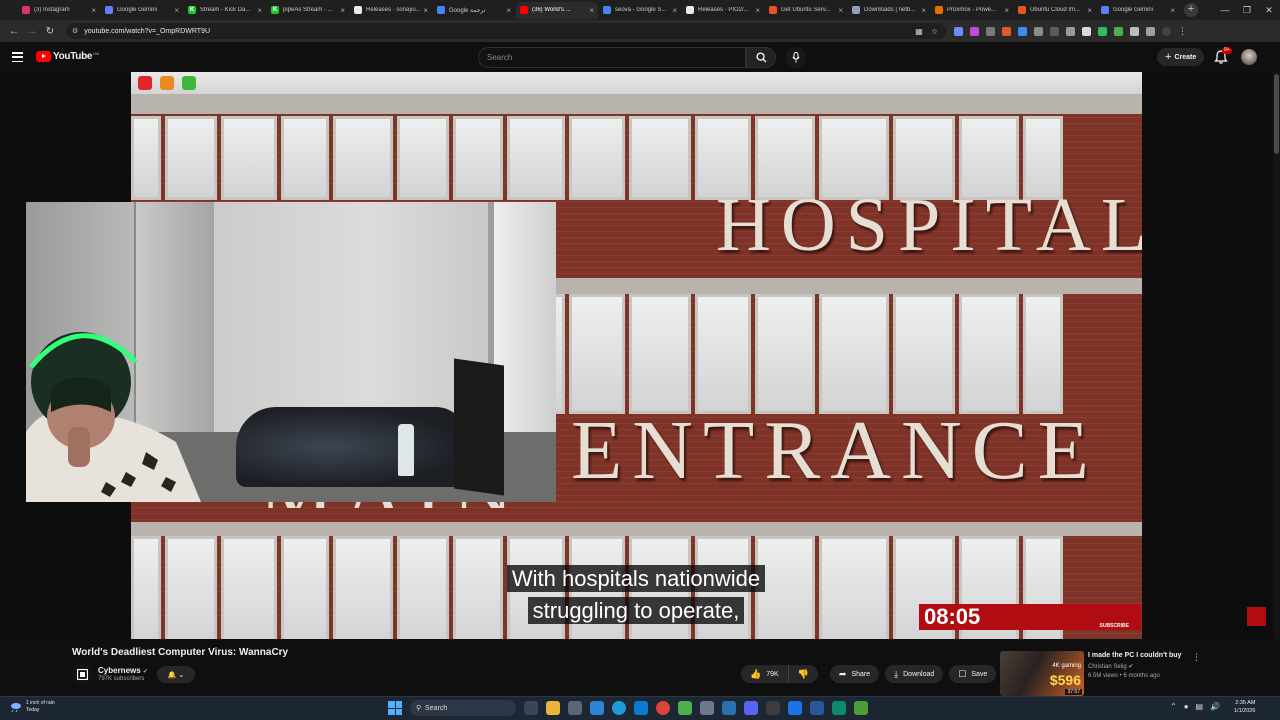 The height and width of the screenshot is (720, 1280). Describe the element at coordinates (1182, 31) in the screenshot. I see `browser-menu-icon: ⋮` at that location.